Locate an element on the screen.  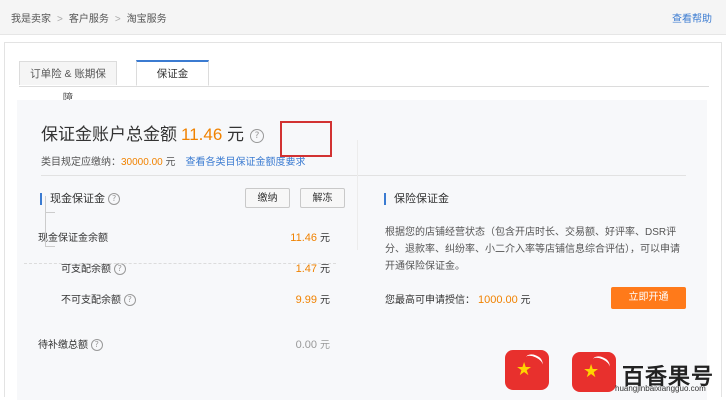
rule-label: 类目规定应缴纳： is located at coordinates (81, 162).